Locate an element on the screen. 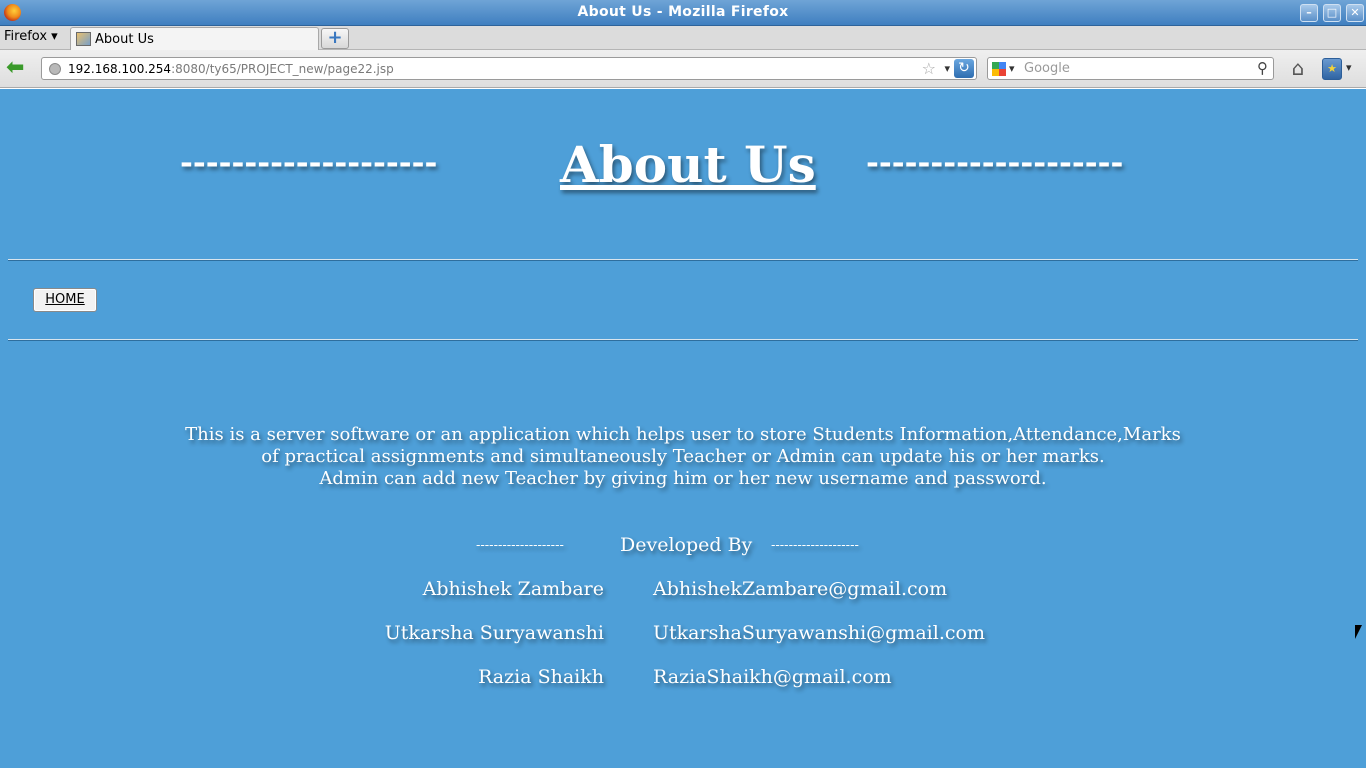  chevron-down-icon: ▾ is located at coordinates (54, 36).